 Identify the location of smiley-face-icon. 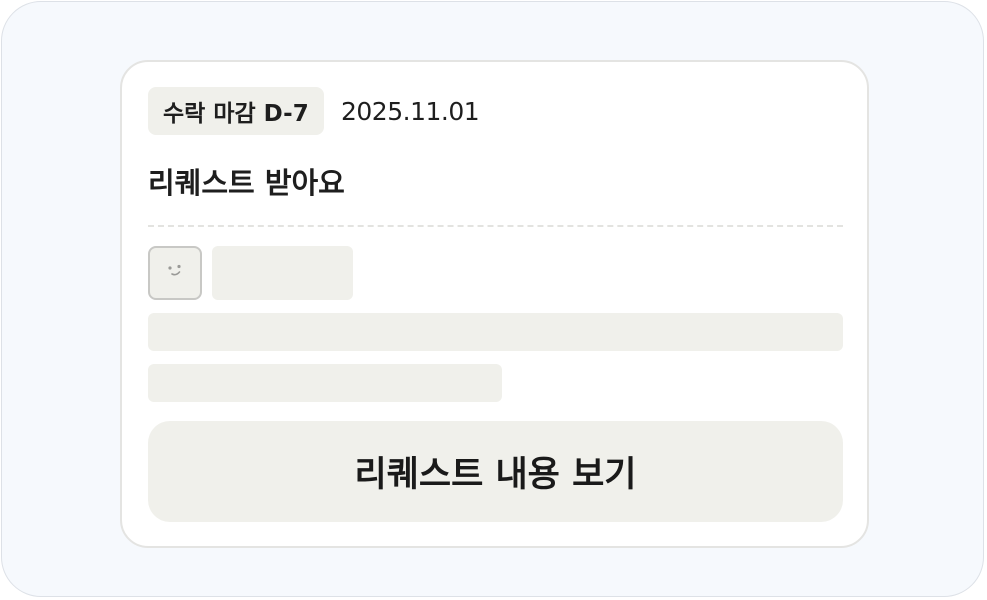
(175, 273).